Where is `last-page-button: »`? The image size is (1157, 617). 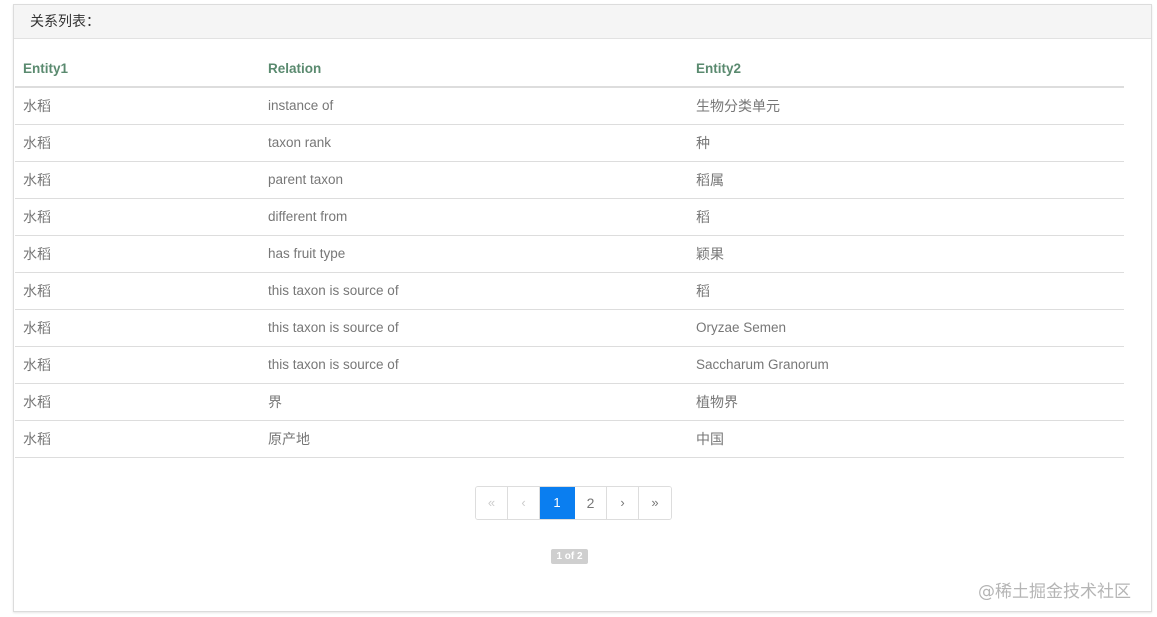 last-page-button: » is located at coordinates (655, 503).